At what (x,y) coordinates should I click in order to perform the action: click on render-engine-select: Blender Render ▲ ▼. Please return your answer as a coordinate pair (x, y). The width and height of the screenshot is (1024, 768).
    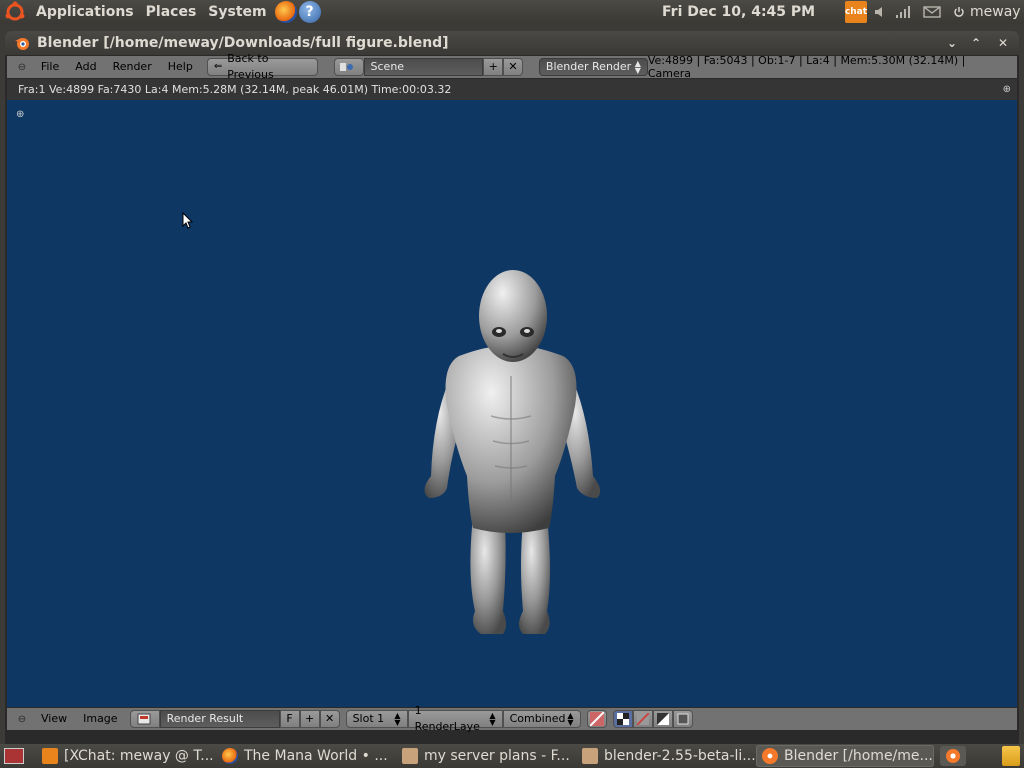
    Looking at the image, I should click on (593, 67).